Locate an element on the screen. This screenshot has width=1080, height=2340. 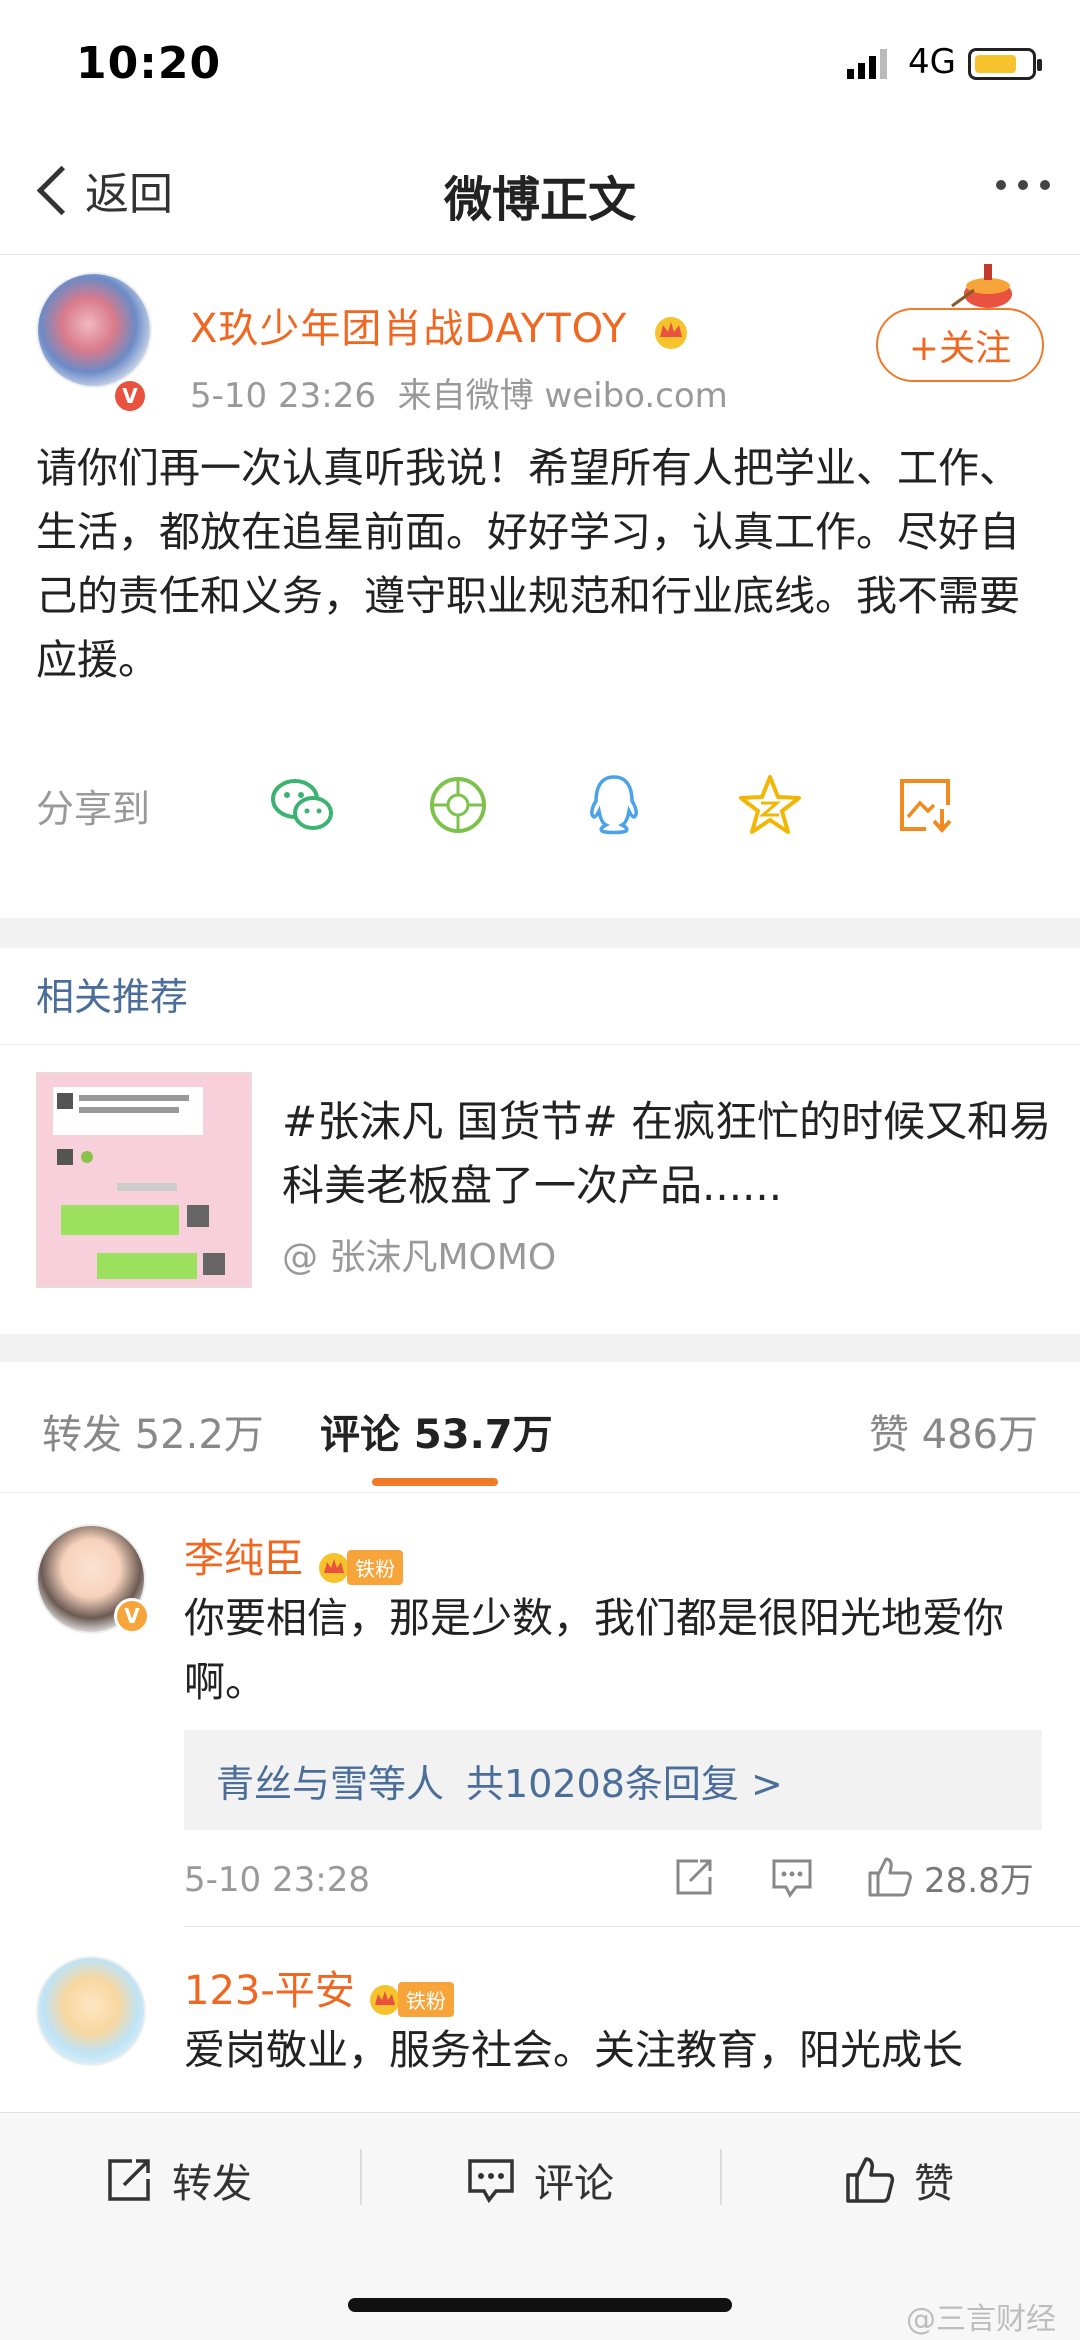
comment-text: 你要相信，那是少数，我们都是很阳光地爱你啊。 is located at coordinates (594, 1650).